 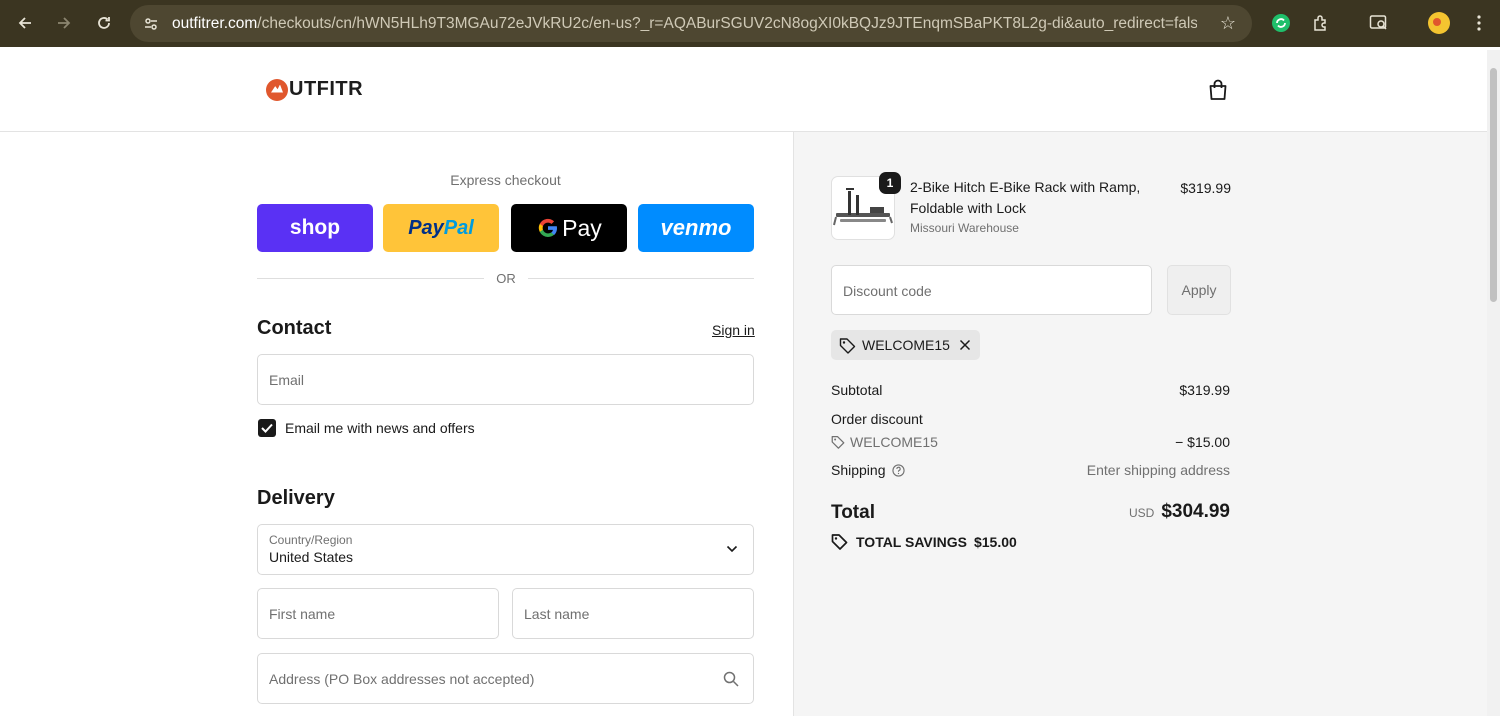 What do you see at coordinates (890, 183) in the screenshot?
I see `quantity-badge: 1` at bounding box center [890, 183].